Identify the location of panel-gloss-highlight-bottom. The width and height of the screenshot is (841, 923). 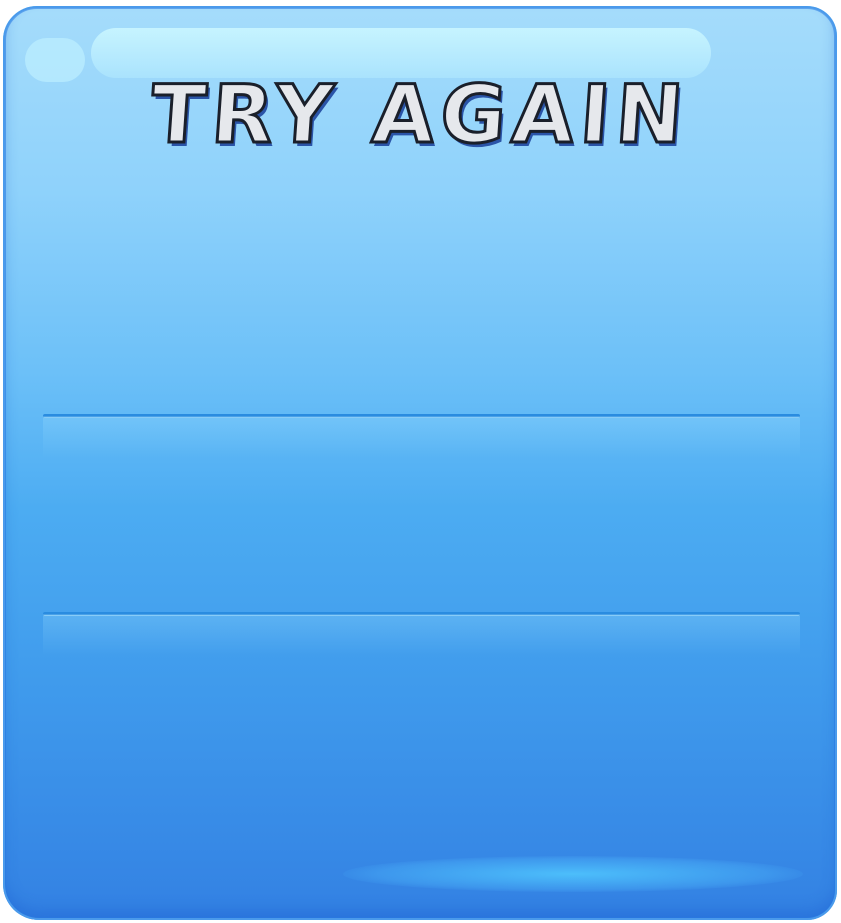
(573, 874).